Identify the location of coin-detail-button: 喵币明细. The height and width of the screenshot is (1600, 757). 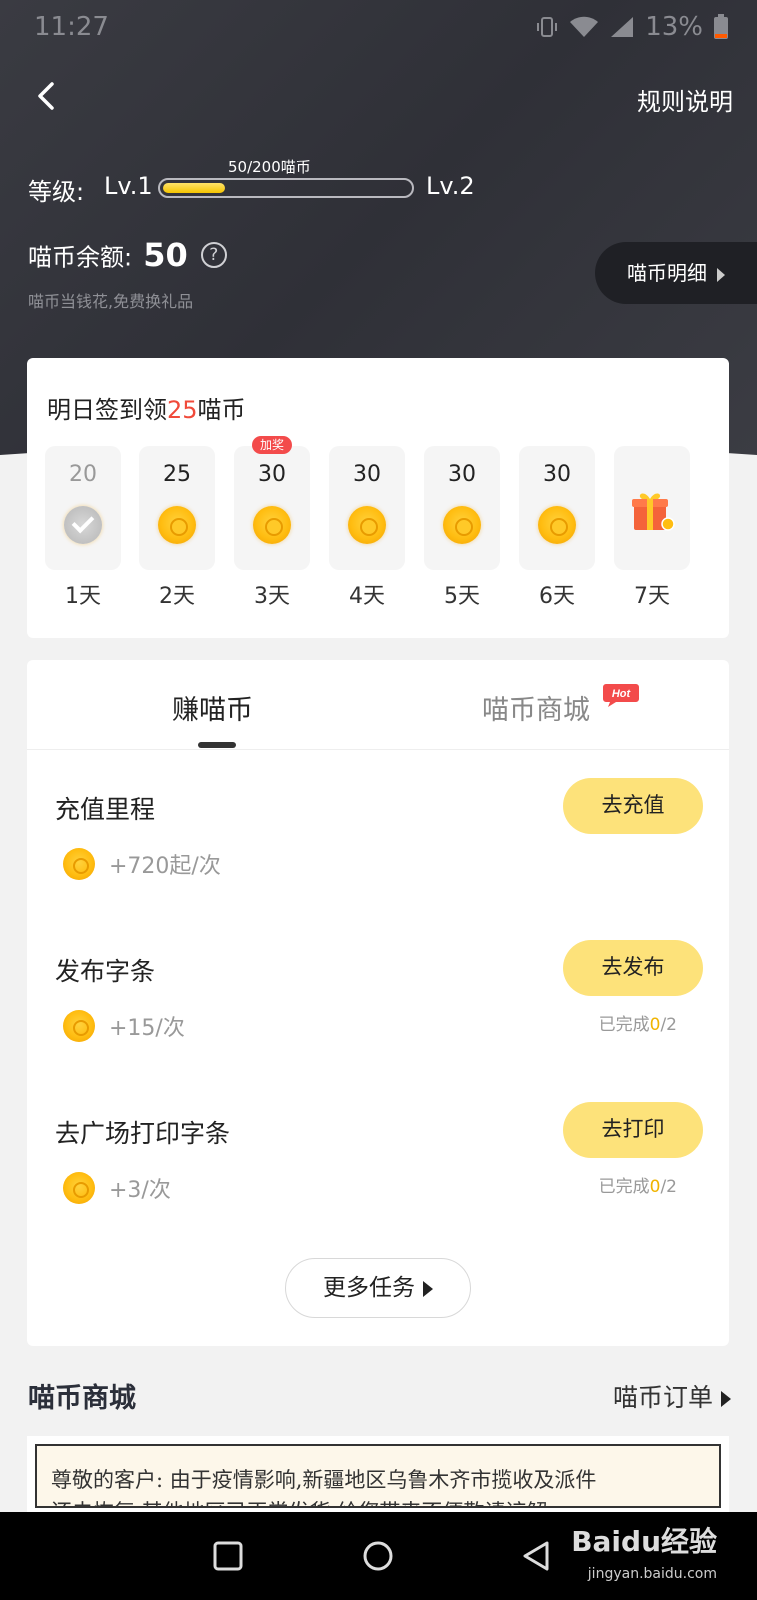
(676, 273).